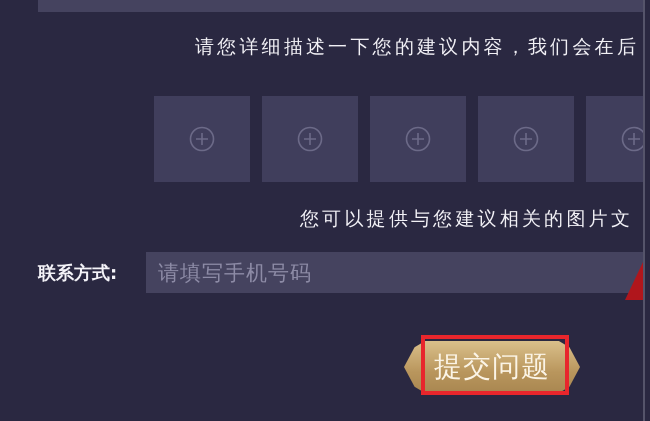 Image resolution: width=650 pixels, height=421 pixels. What do you see at coordinates (466, 219) in the screenshot?
I see `upload-hint: 您可以提供与您建议相关的图片文` at bounding box center [466, 219].